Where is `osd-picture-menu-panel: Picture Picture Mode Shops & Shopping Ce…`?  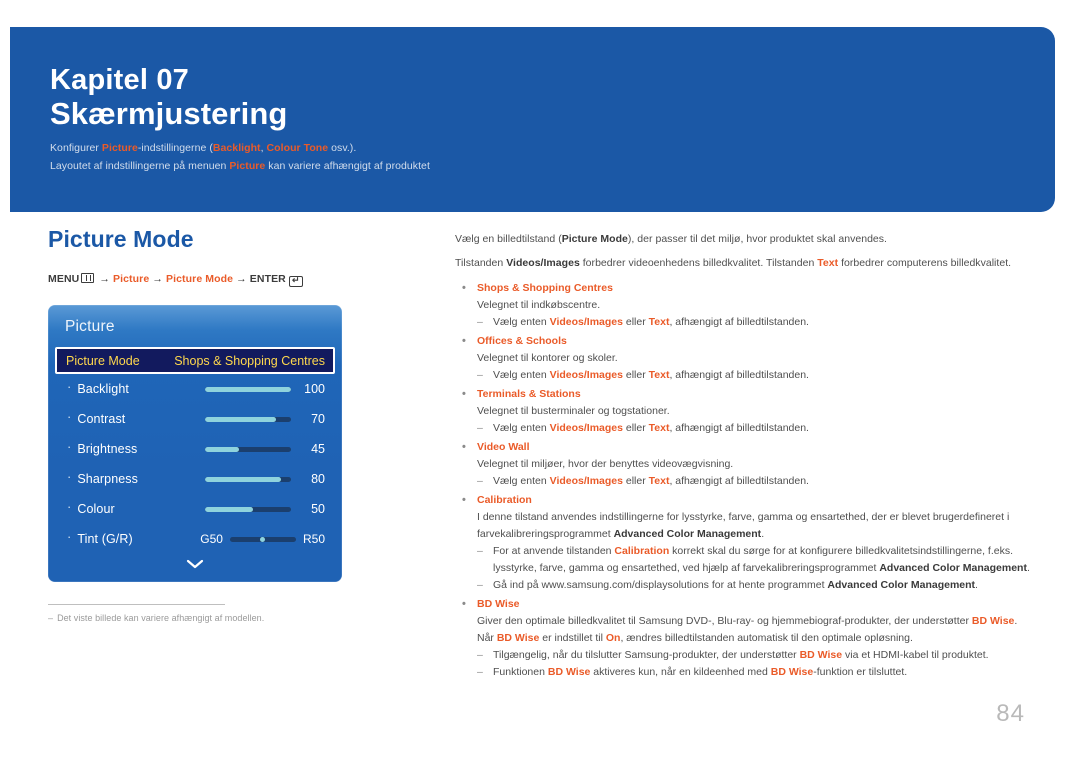 osd-picture-menu-panel: Picture Picture Mode Shops & Shopping Ce… is located at coordinates (195, 444).